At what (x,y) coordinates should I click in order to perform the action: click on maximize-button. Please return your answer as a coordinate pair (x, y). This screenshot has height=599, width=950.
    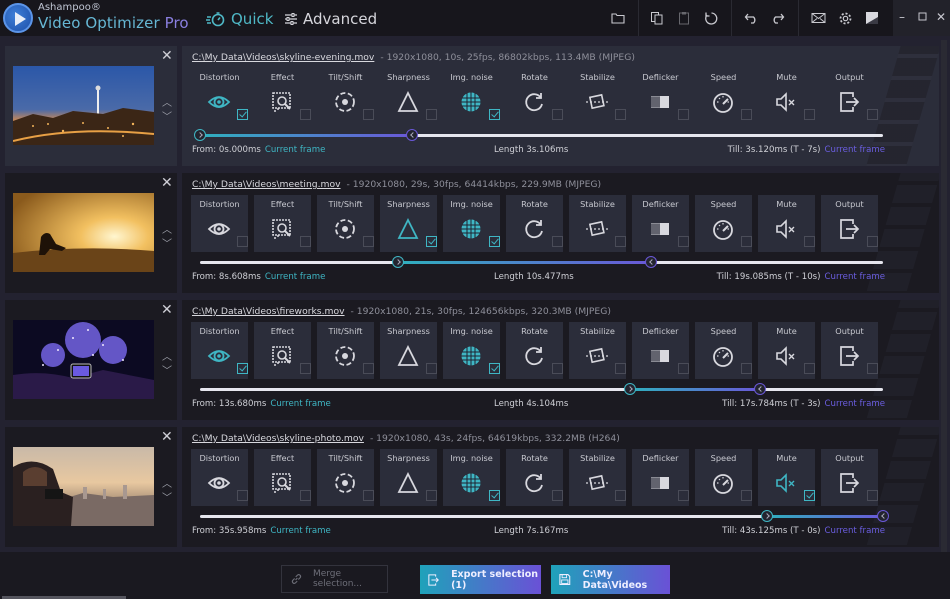
    Looking at the image, I should click on (922, 17).